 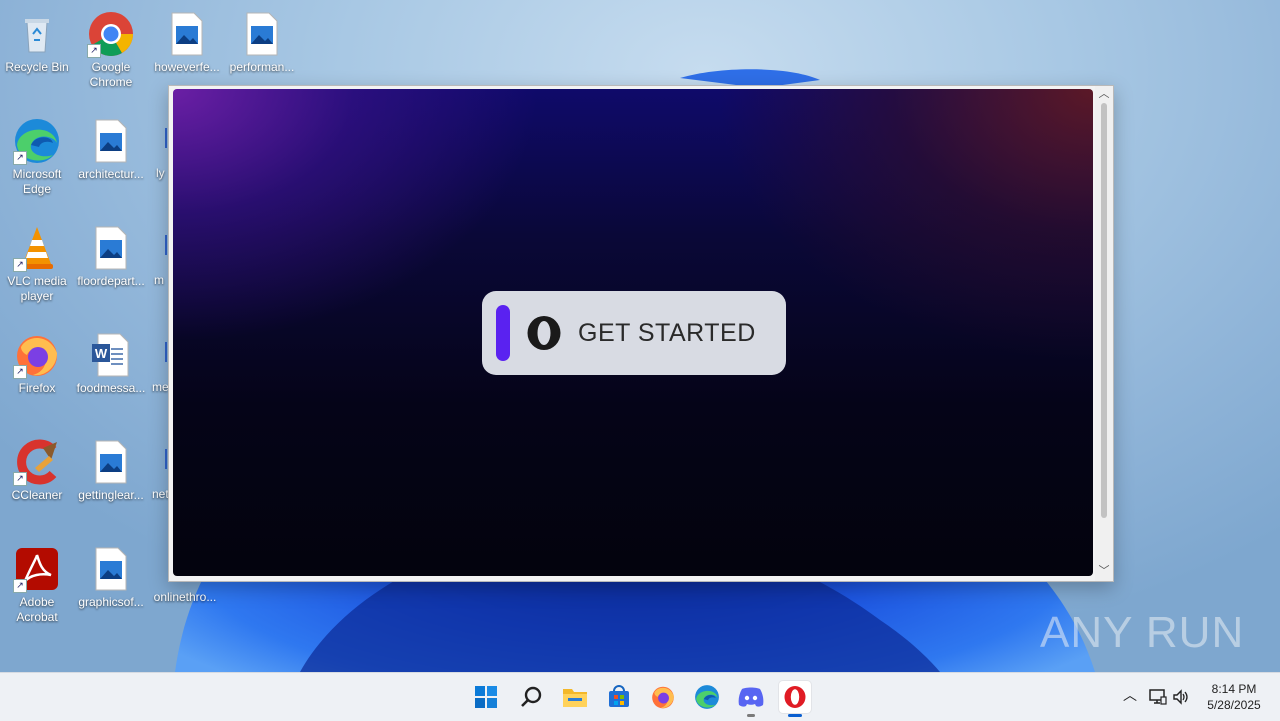 What do you see at coordinates (37, 388) in the screenshot?
I see `desktop-icon-label: Firefox` at bounding box center [37, 388].